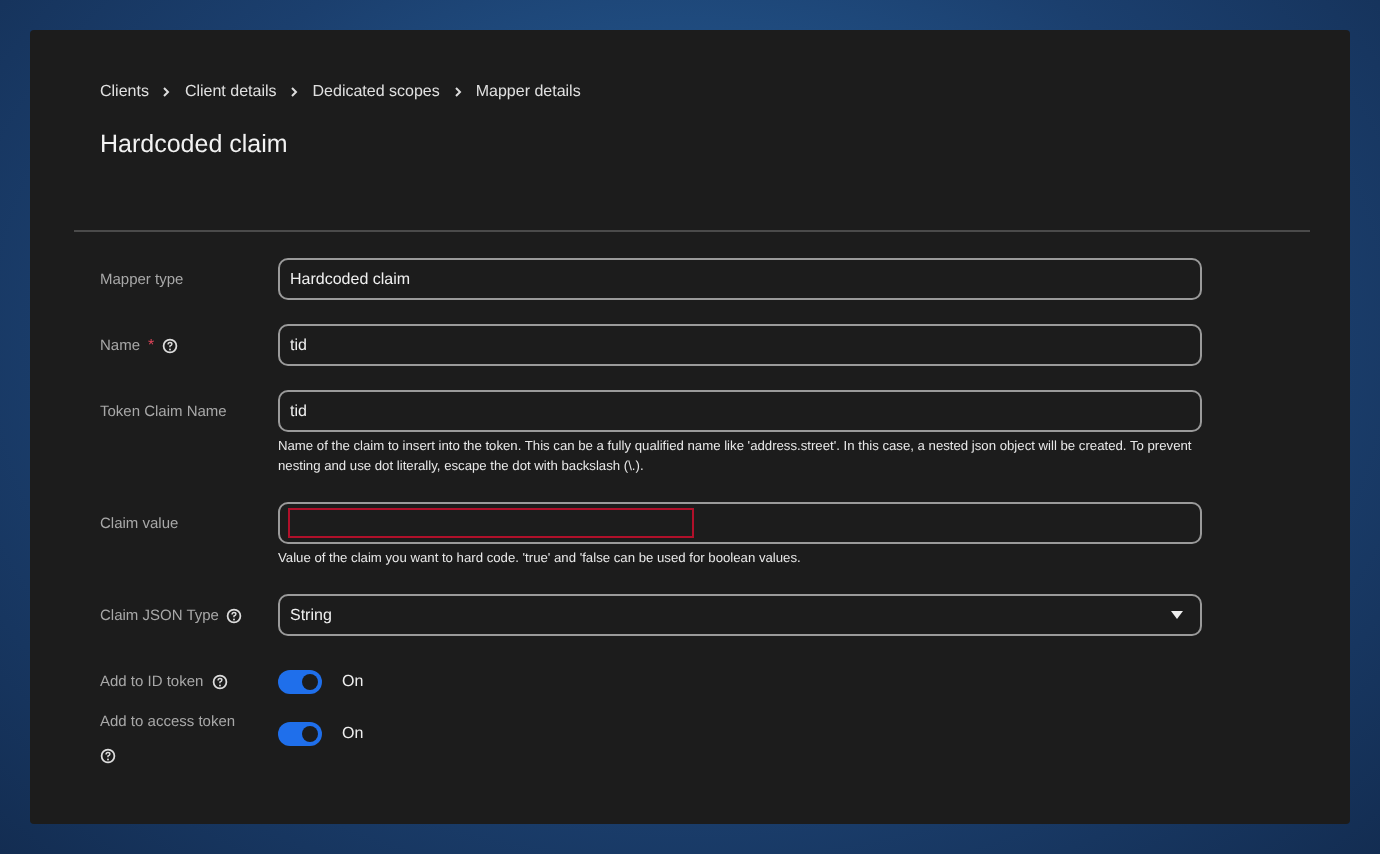 The width and height of the screenshot is (1380, 854). I want to click on breadcrumb-link: Mapper details, so click(528, 91).